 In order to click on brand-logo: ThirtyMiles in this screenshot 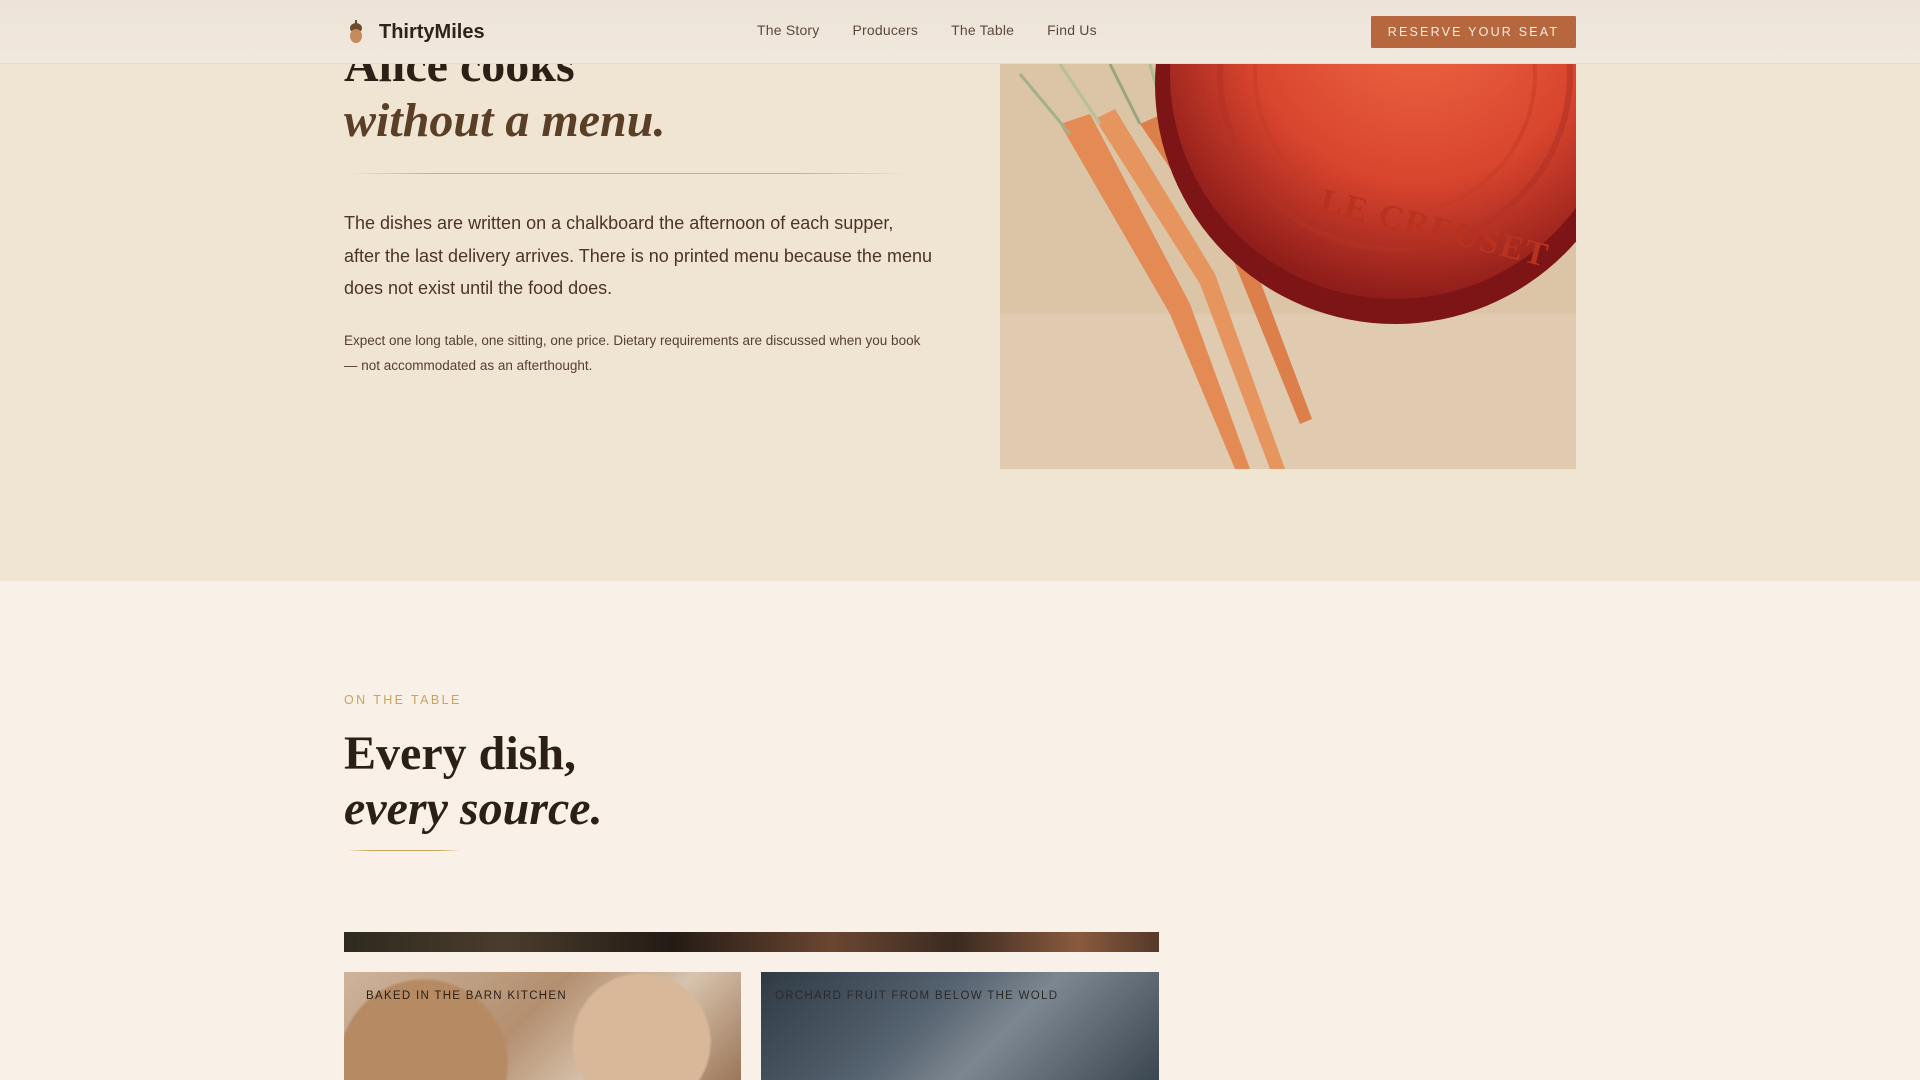, I will do `click(415, 32)`.